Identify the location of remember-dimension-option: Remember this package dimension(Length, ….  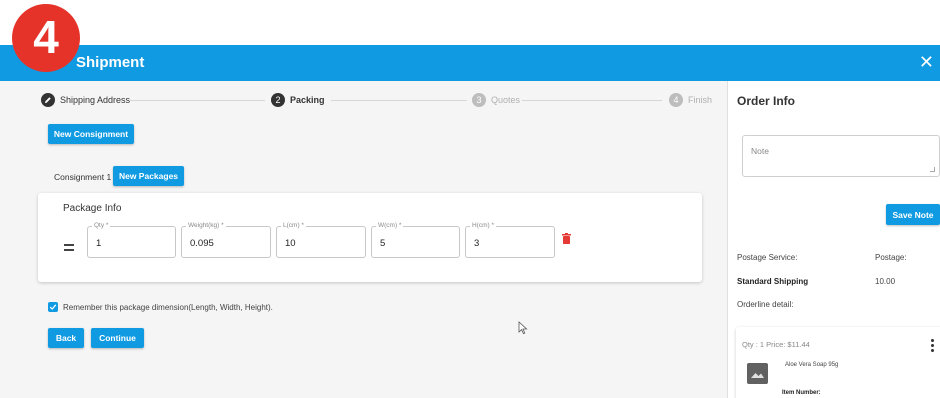
(160, 307).